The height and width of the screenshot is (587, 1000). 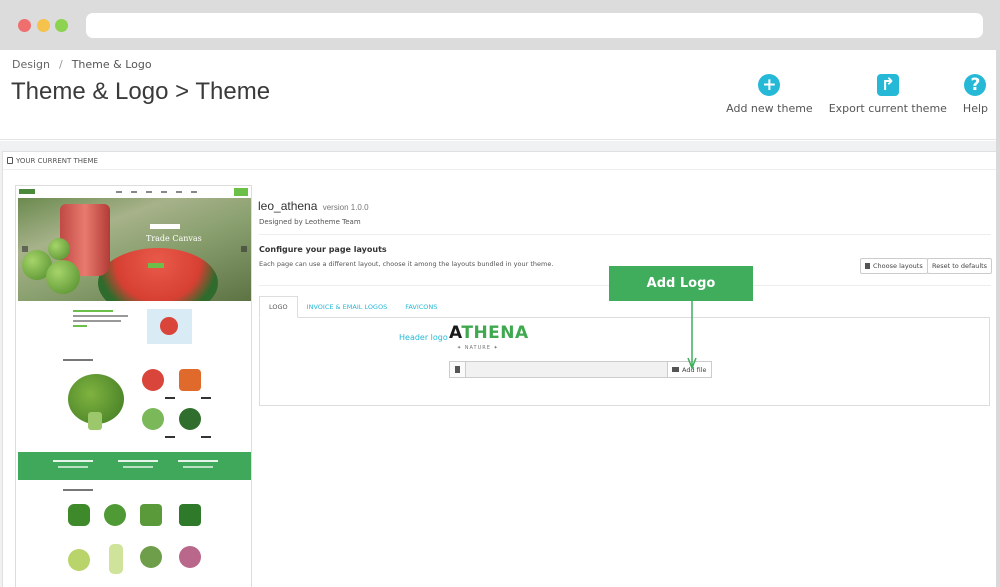 I want to click on add-new-theme-button: + Add new theme, so click(x=769, y=94).